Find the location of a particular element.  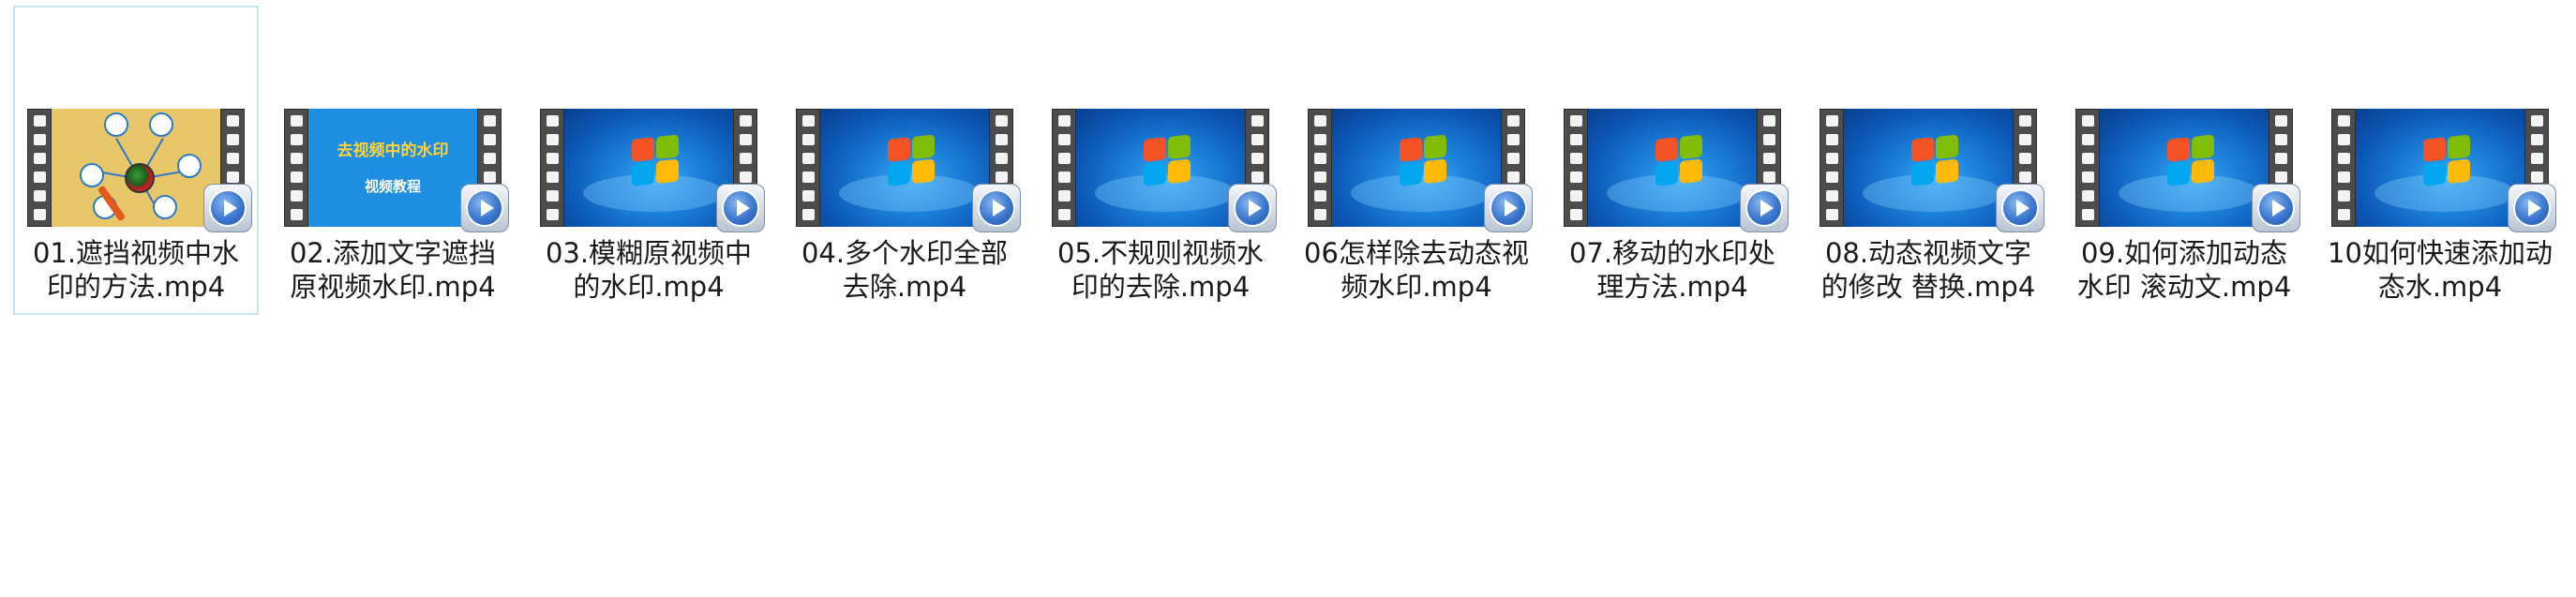

file-item: 06怎样除去动态视频水印.mp4 is located at coordinates (1416, 156).